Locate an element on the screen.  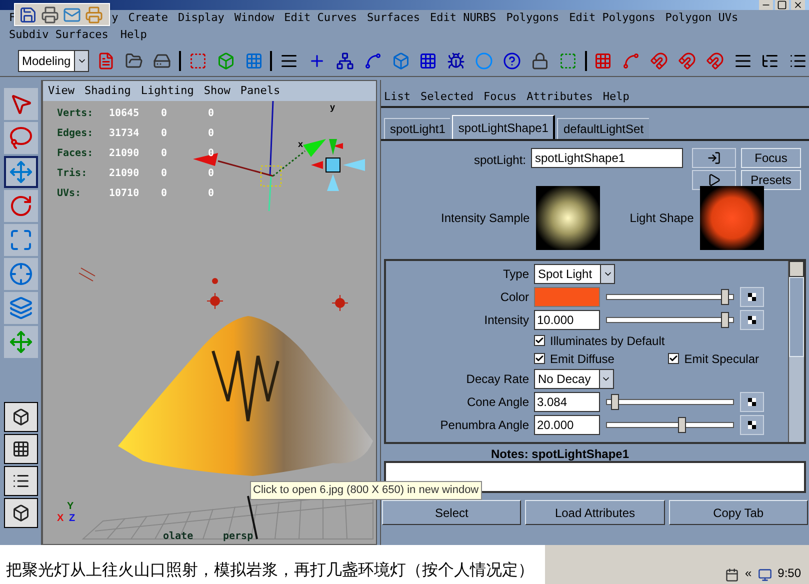
menu-item: Window is located at coordinates (254, 18).